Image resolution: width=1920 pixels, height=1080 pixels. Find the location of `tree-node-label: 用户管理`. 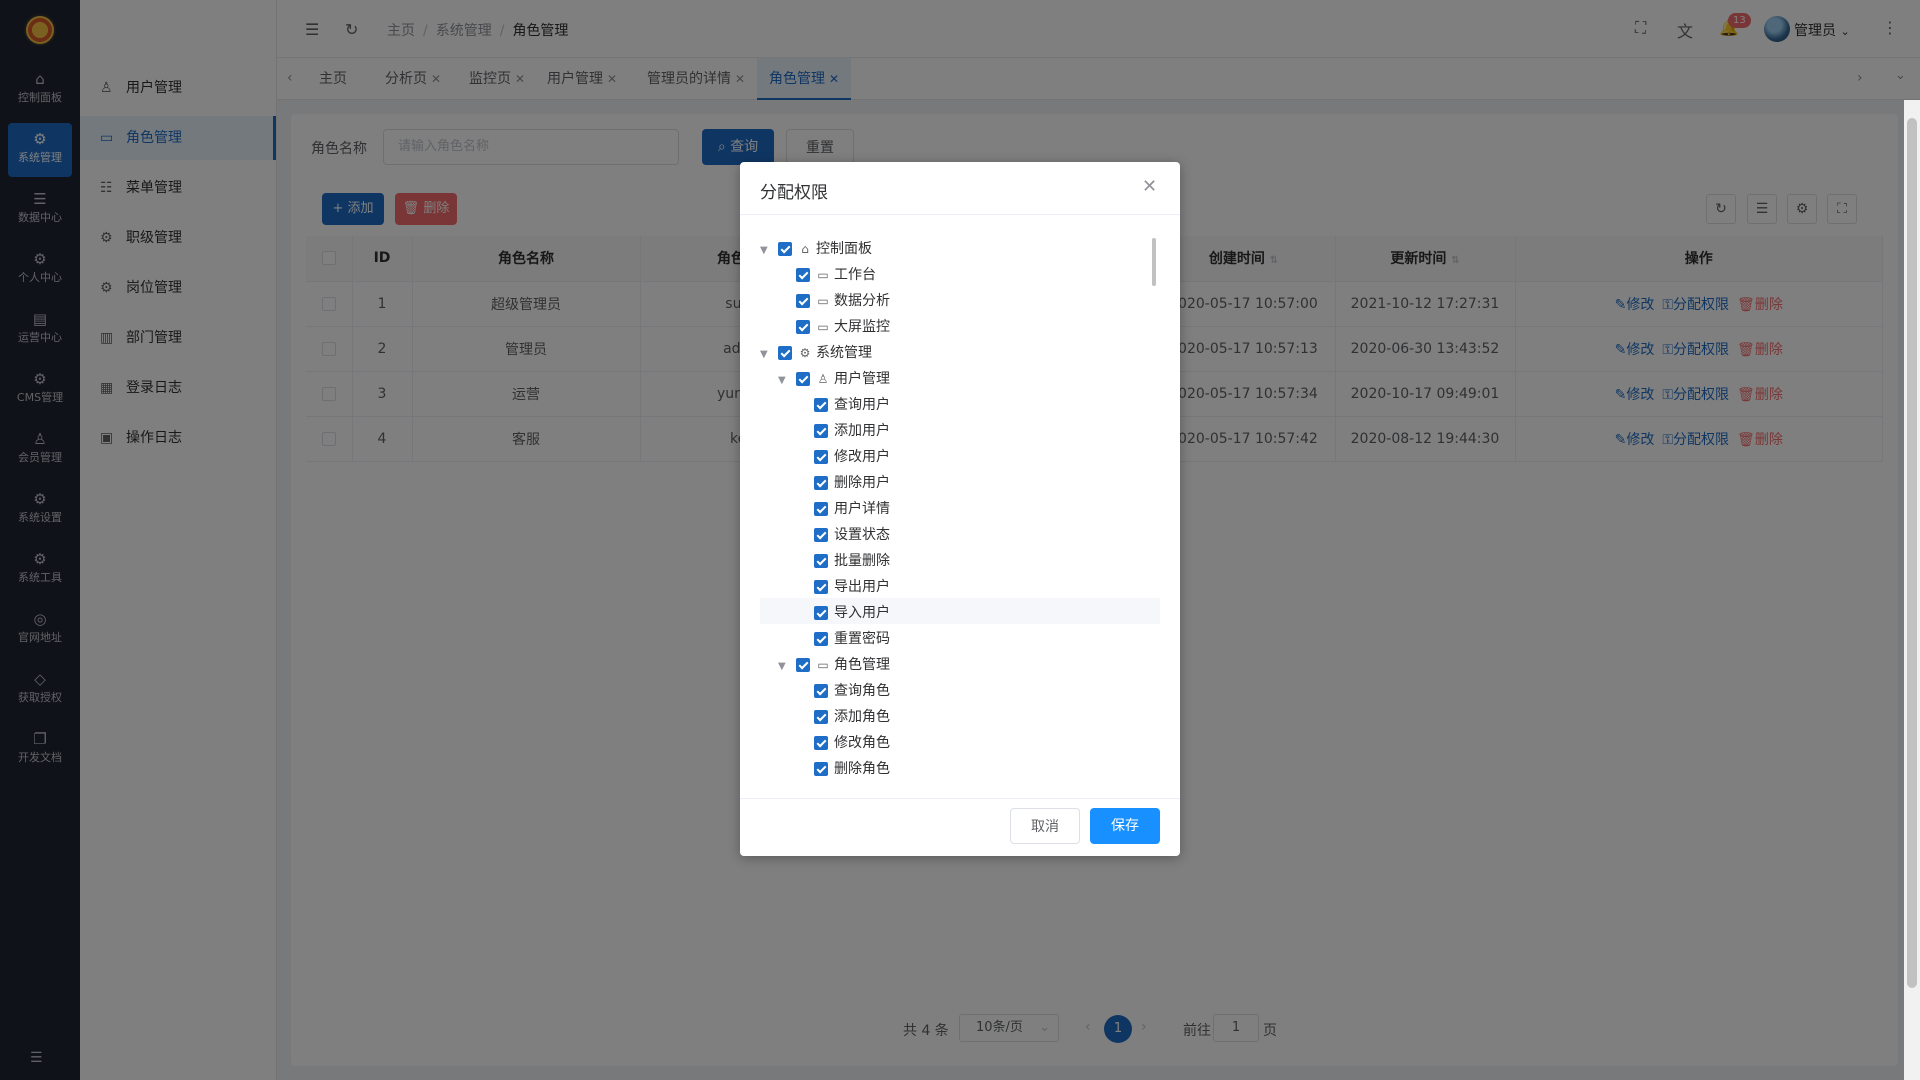

tree-node-label: 用户管理 is located at coordinates (862, 379).